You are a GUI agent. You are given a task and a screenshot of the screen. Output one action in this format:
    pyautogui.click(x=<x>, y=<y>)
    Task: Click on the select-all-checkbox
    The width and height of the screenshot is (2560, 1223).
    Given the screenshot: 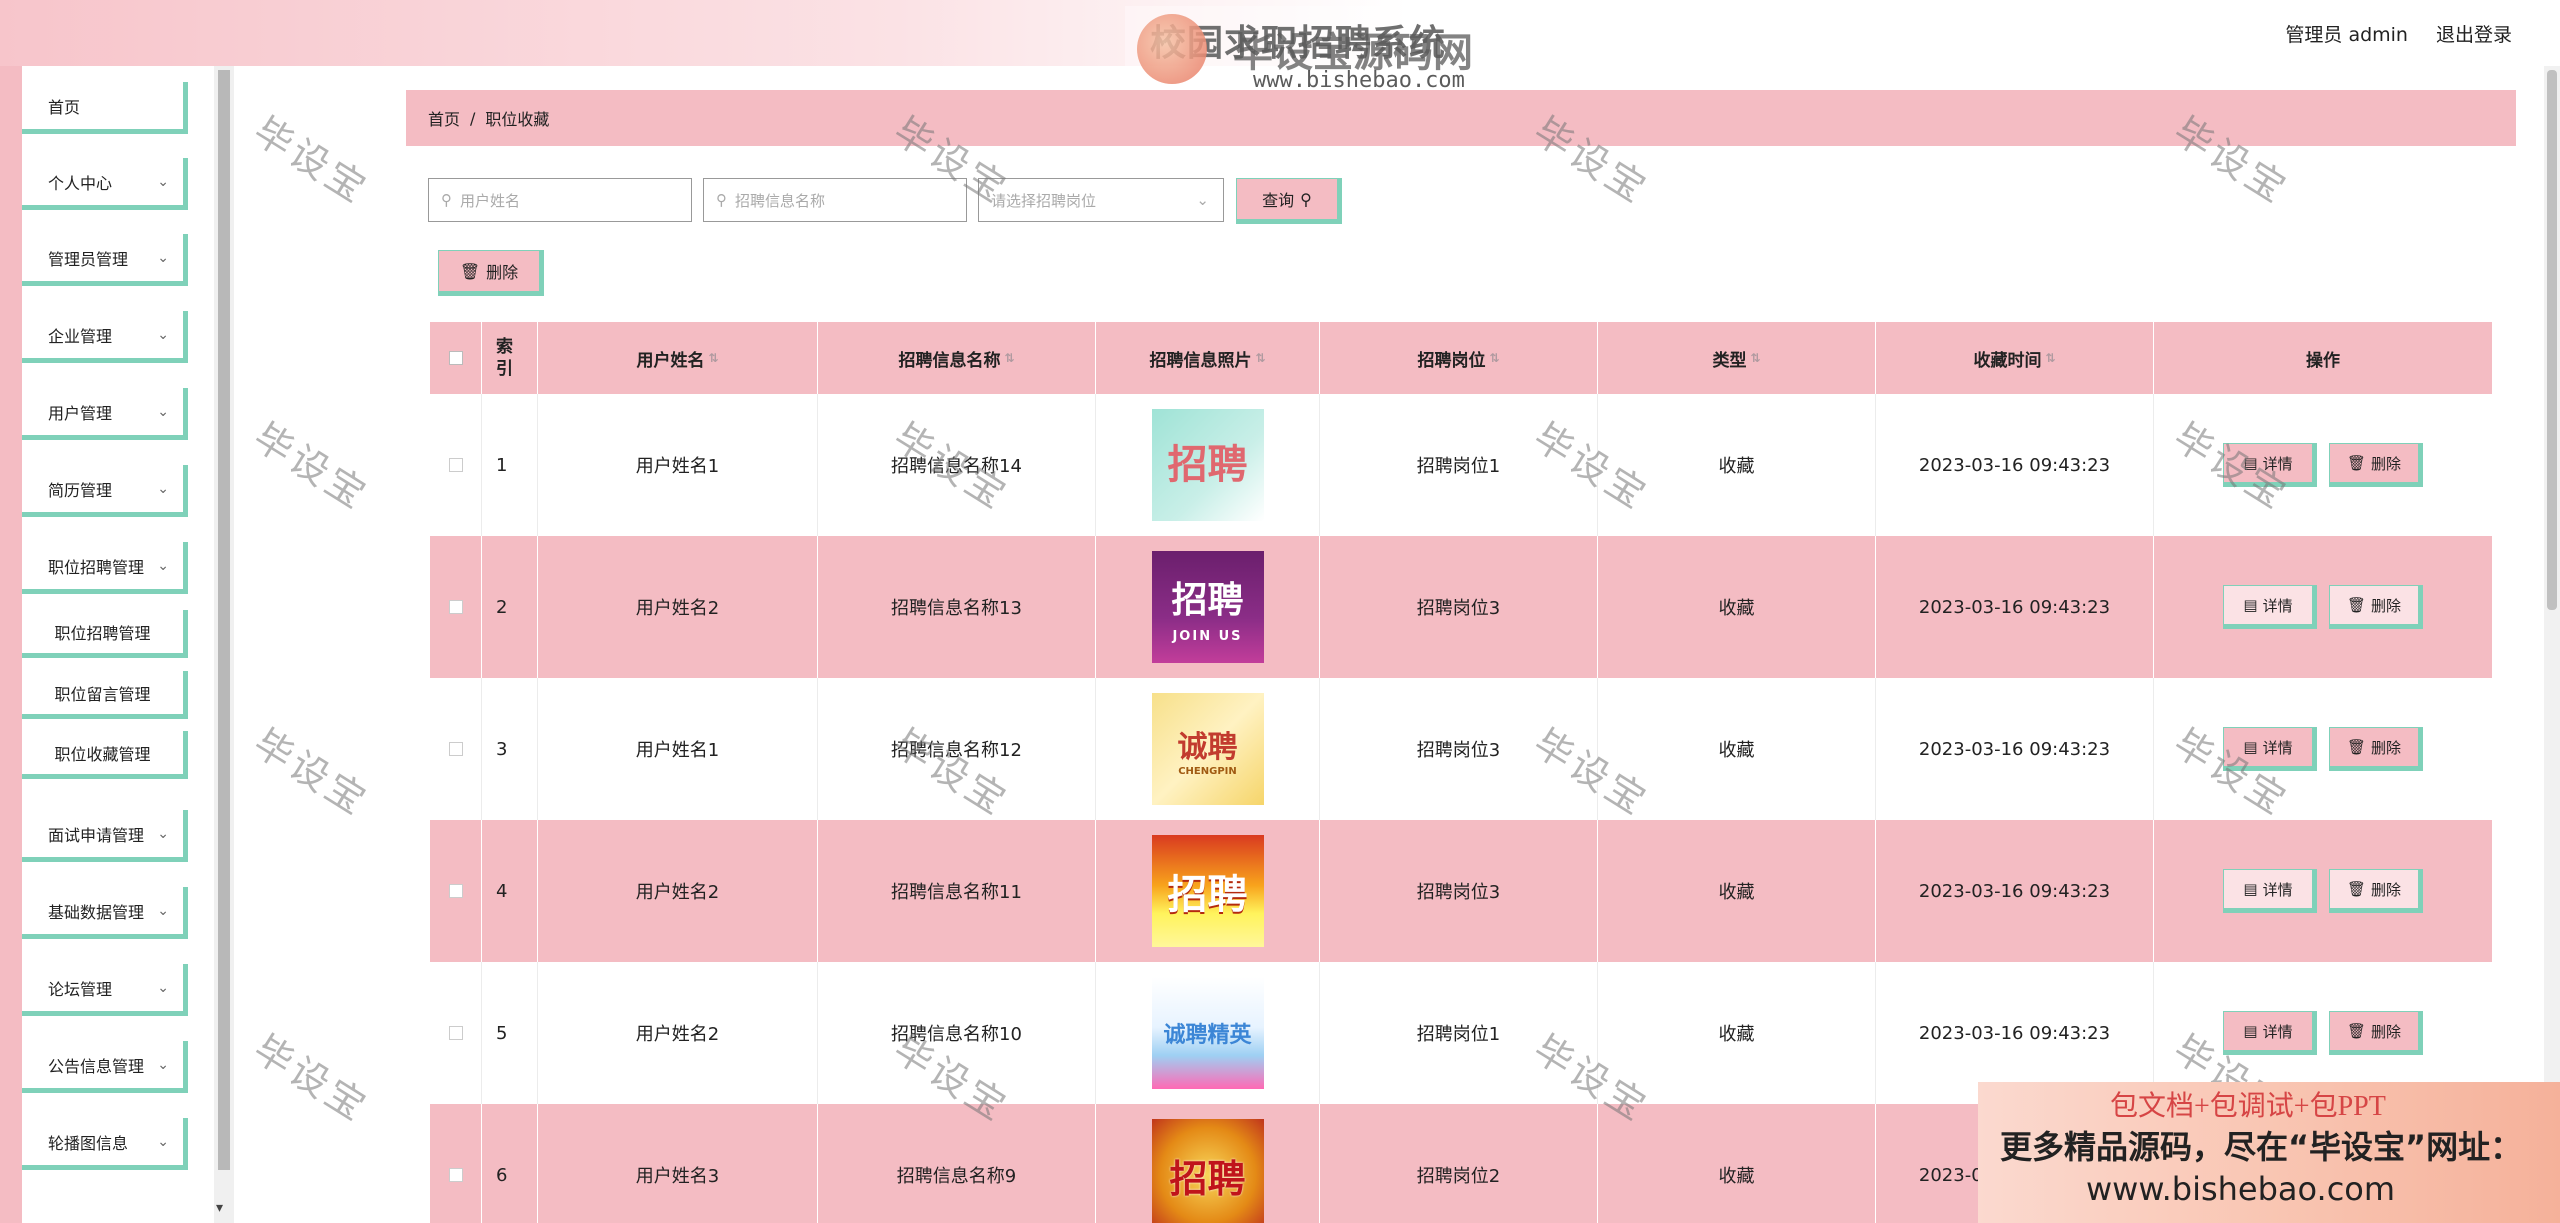 What is the action you would take?
    pyautogui.click(x=455, y=358)
    